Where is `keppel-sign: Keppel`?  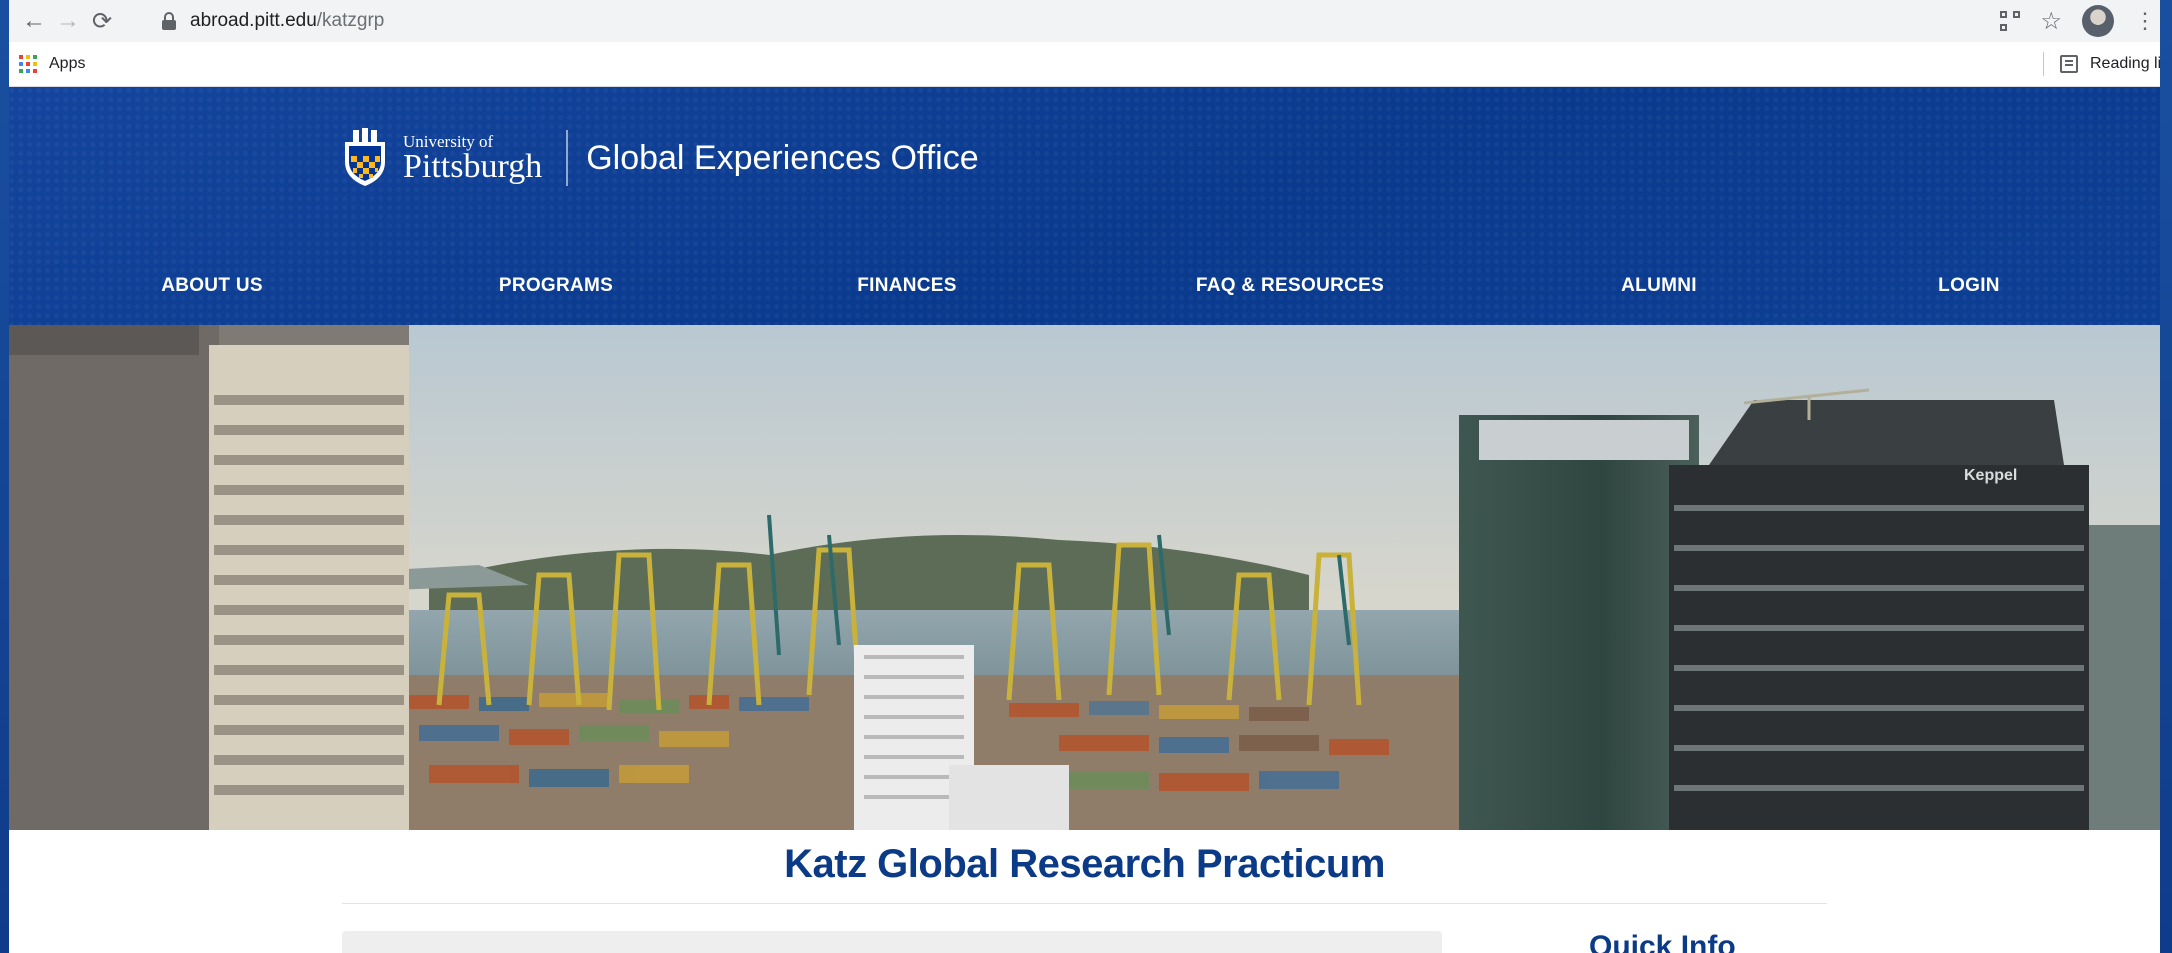 keppel-sign: Keppel is located at coordinates (1990, 475).